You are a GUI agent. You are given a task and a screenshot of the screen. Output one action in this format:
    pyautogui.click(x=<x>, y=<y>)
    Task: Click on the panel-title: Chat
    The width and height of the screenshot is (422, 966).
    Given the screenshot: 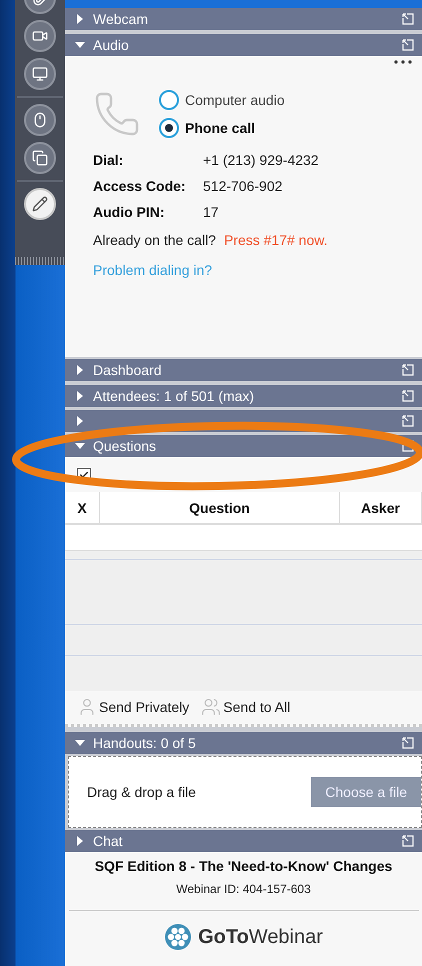 What is the action you would take?
    pyautogui.click(x=108, y=841)
    